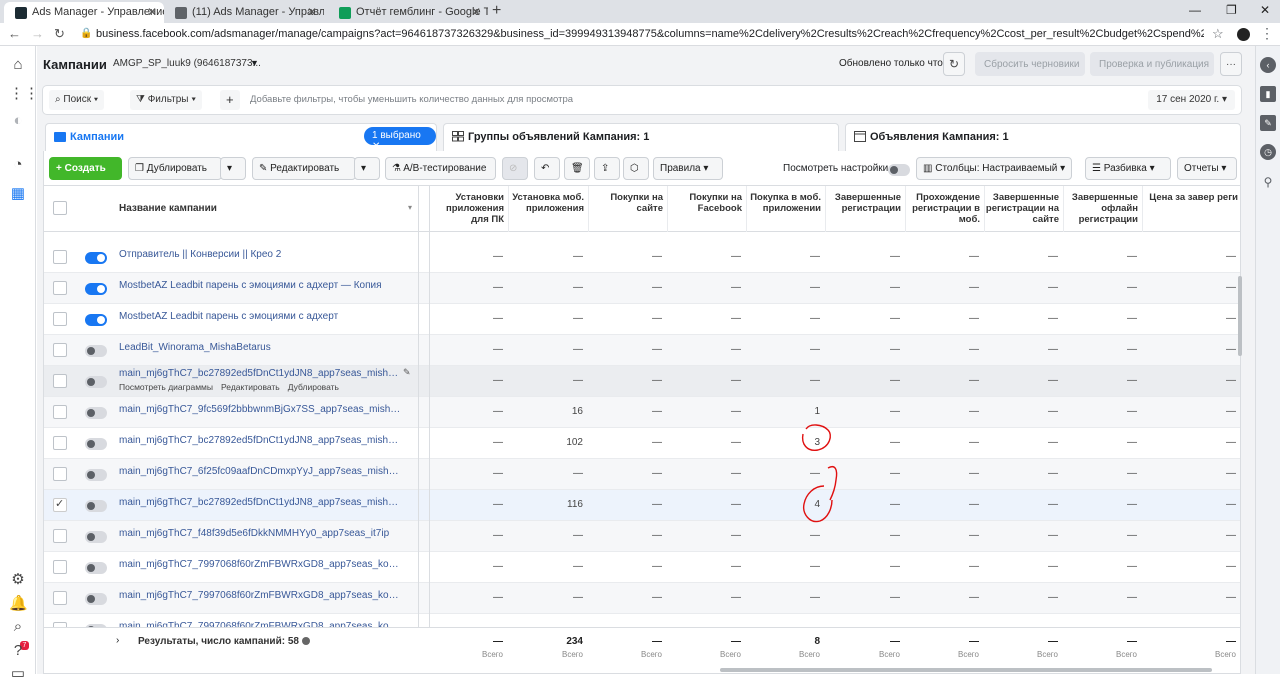 Image resolution: width=1280 pixels, height=682 pixels. What do you see at coordinates (688, 168) in the screenshot?
I see `rules-button: Правила ▾` at bounding box center [688, 168].